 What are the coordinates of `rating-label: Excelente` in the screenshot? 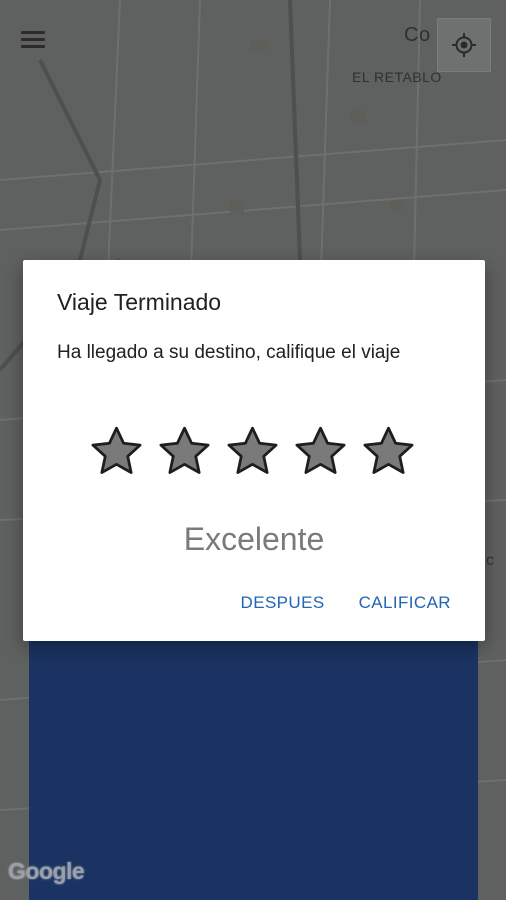 It's located at (254, 539).